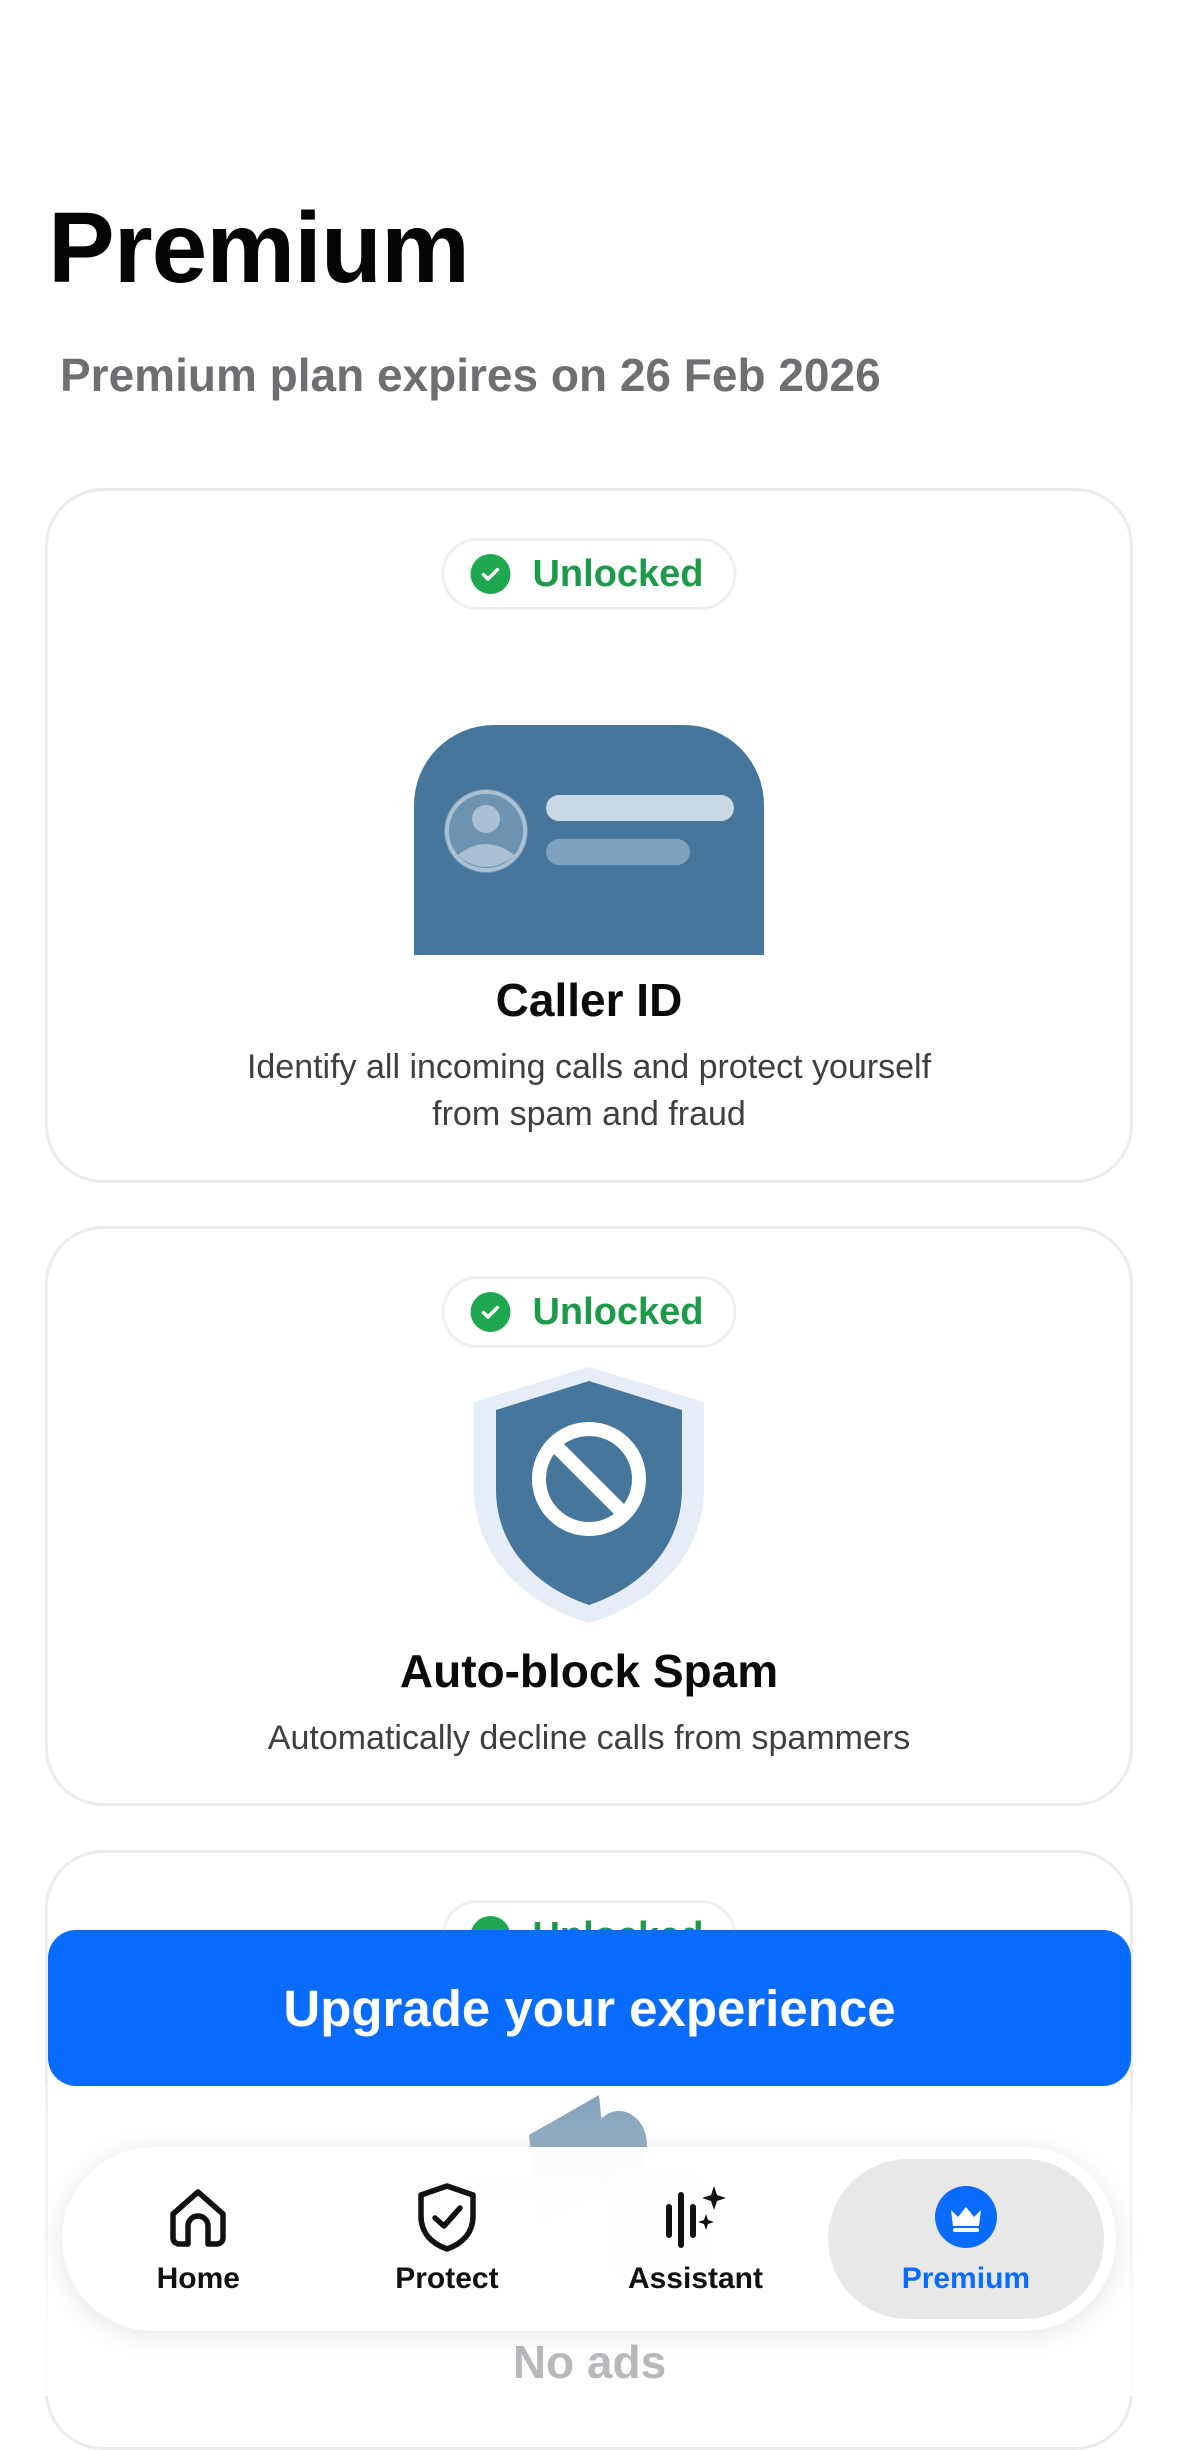 This screenshot has height=2450, width=1179. Describe the element at coordinates (259, 248) in the screenshot. I see `page-title: Premium` at that location.